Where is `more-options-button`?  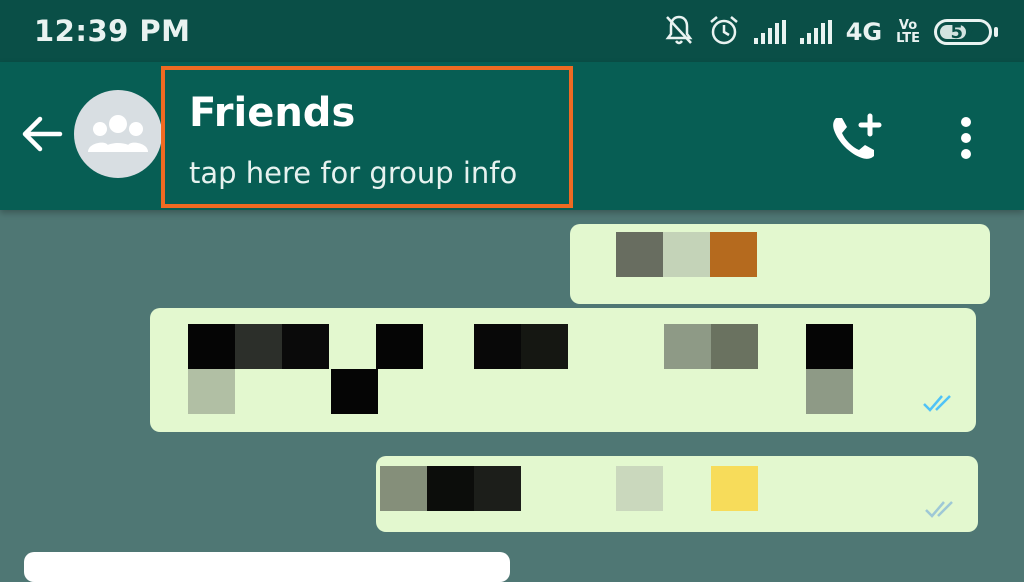
more-options-button is located at coordinates (966, 138).